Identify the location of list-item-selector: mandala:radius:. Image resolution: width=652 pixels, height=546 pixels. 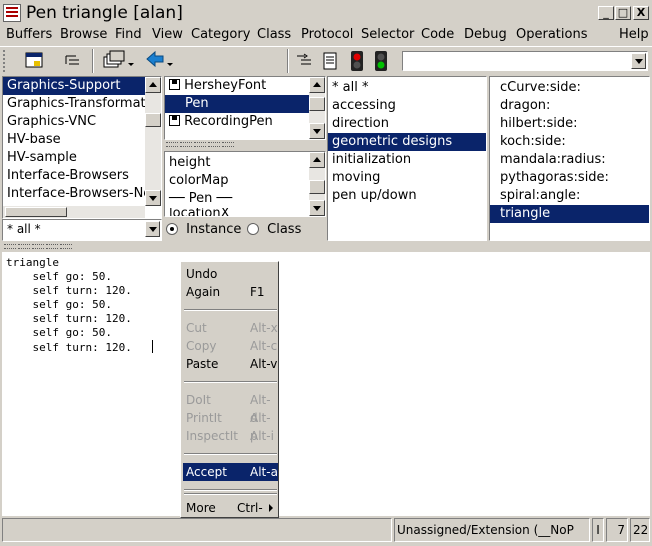
(569, 160).